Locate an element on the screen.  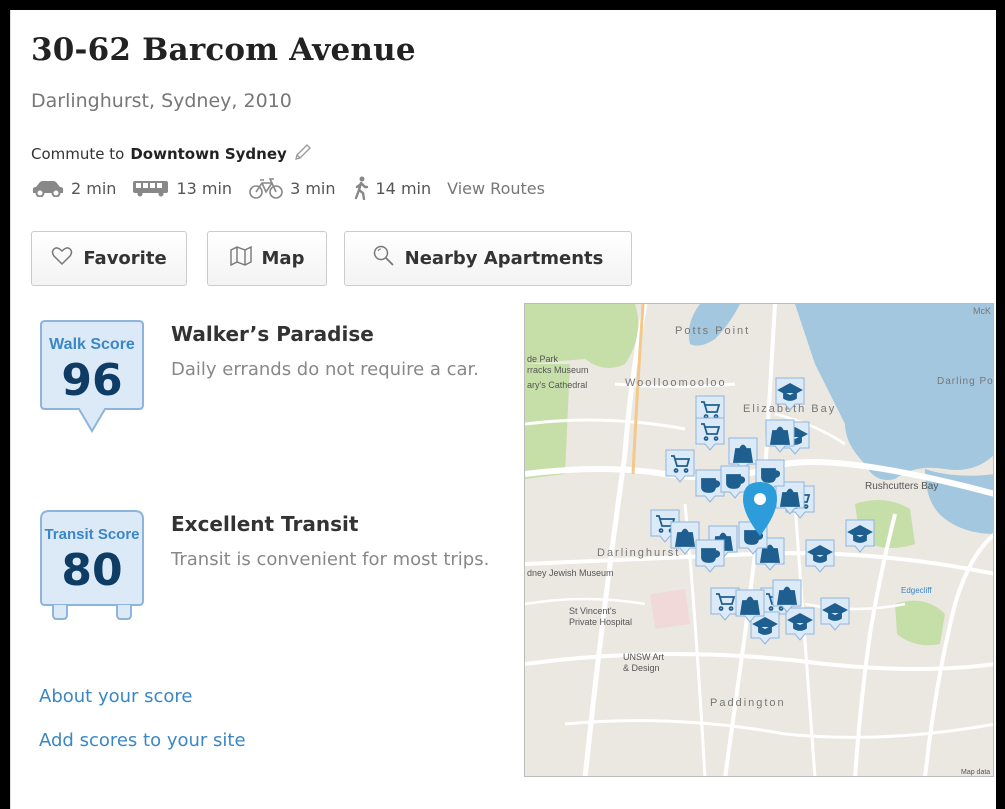
map-button-label: Map is located at coordinates (283, 258).